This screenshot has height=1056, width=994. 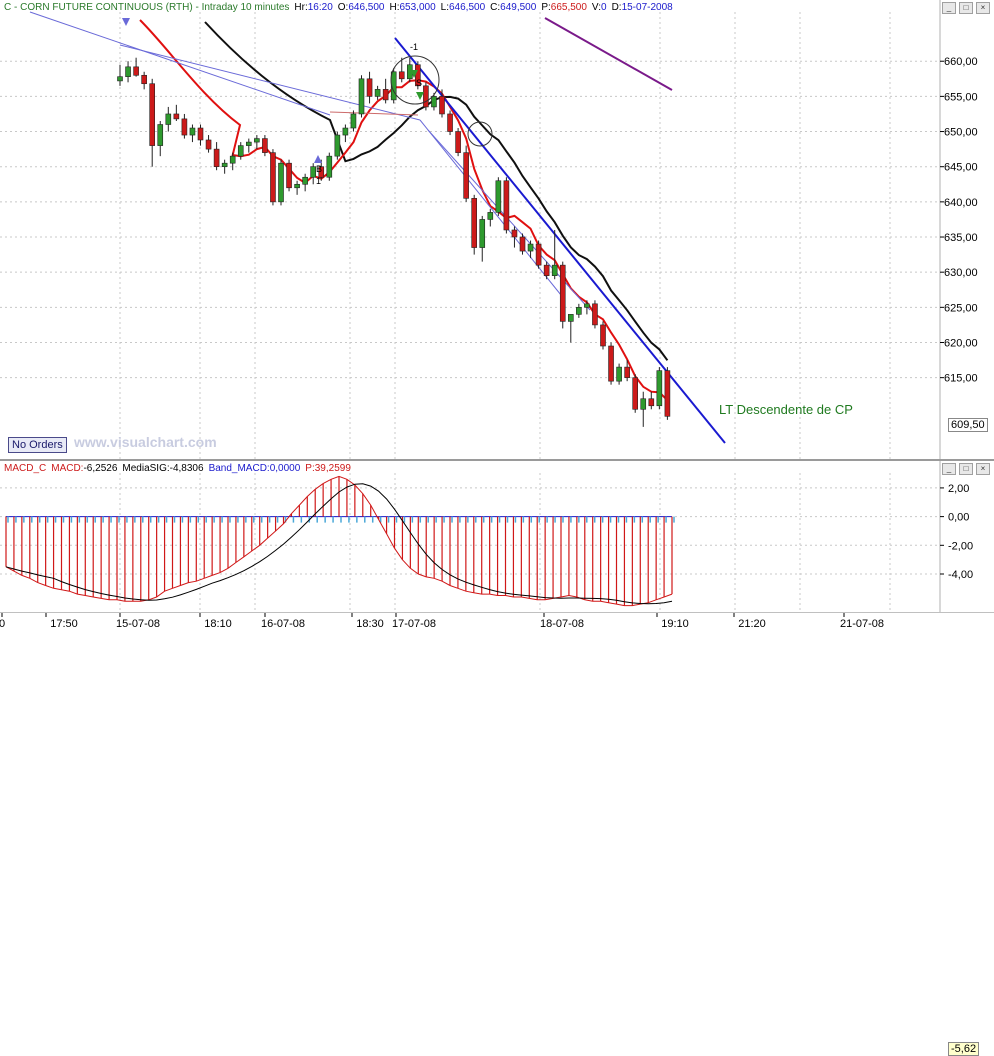 I want to click on trendline-red, so click(x=374, y=113).